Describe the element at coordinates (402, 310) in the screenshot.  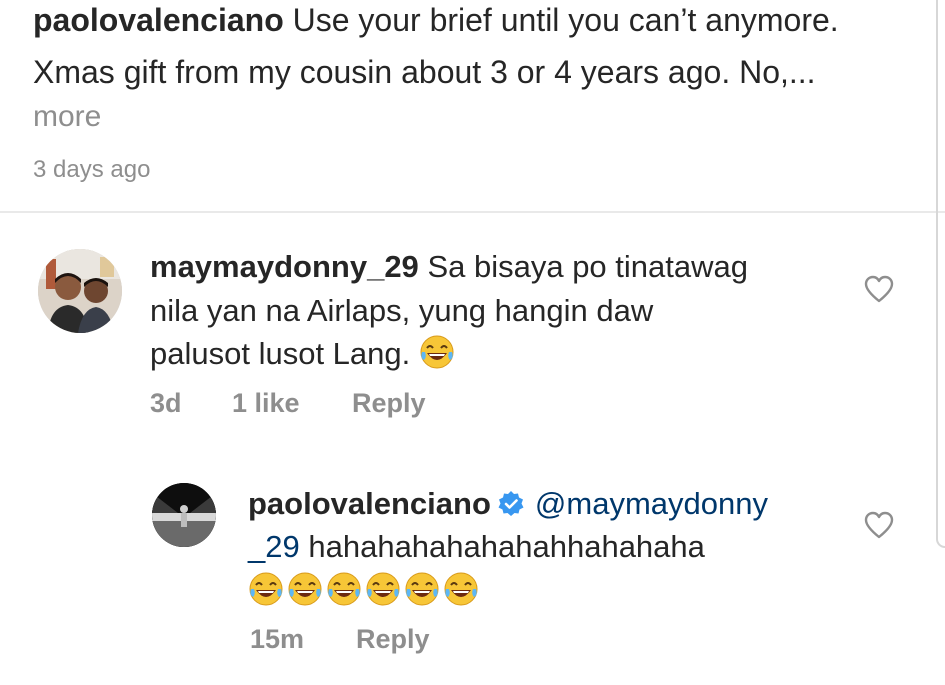
I see `comment-text-2: nila yan na Airlaps, yung hangin daw` at that location.